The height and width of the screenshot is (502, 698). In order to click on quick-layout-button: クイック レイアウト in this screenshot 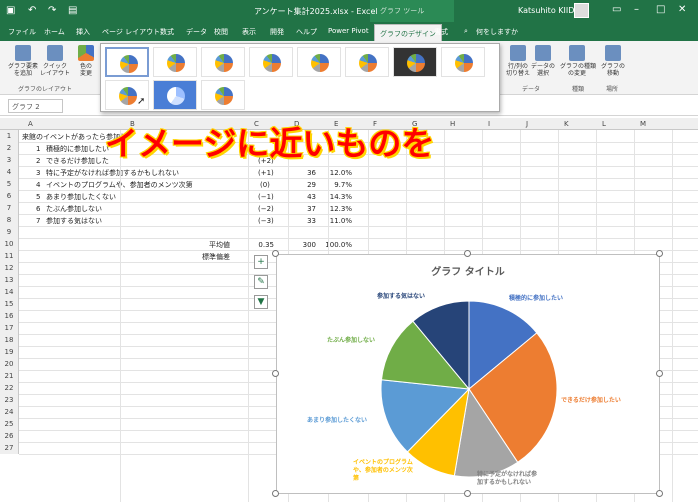, I will do `click(55, 61)`.